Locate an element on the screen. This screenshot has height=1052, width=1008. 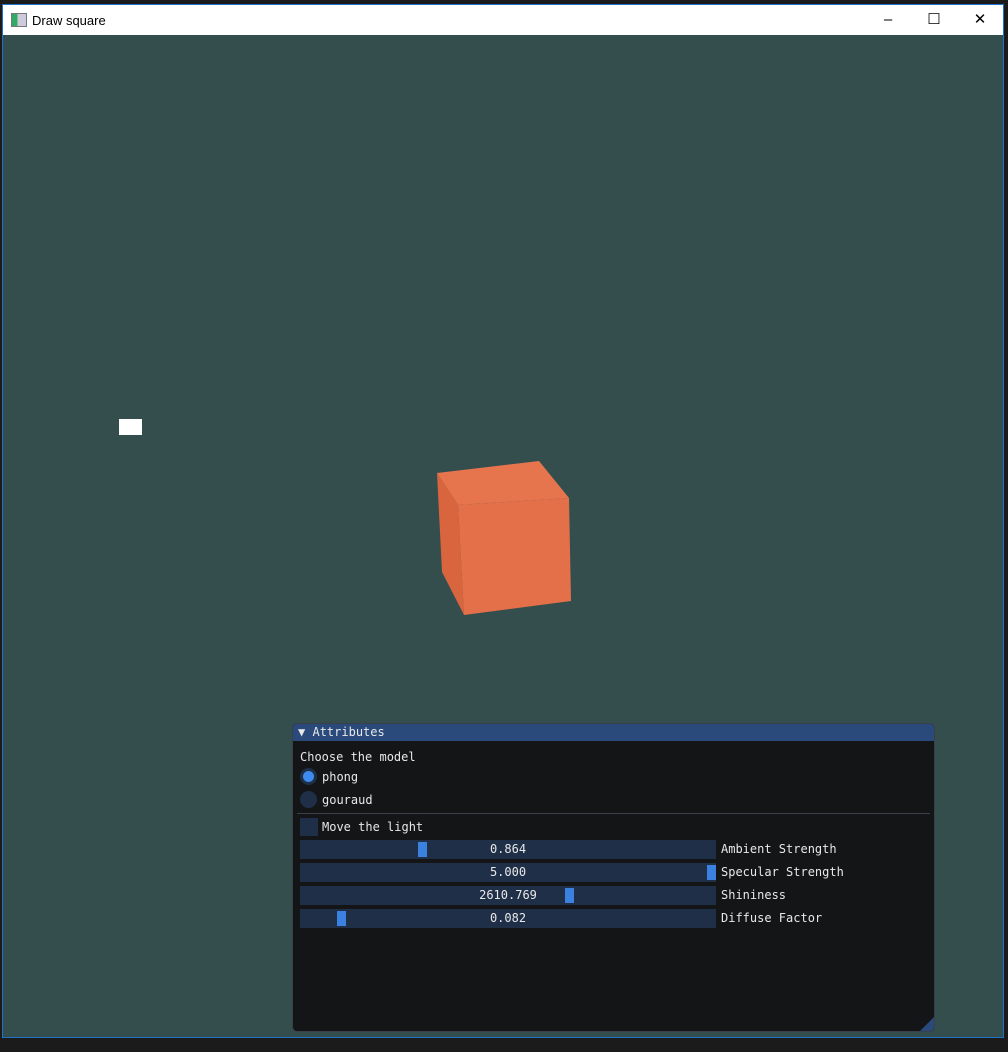
slider-specular-strength: 5.000 is located at coordinates (508, 872).